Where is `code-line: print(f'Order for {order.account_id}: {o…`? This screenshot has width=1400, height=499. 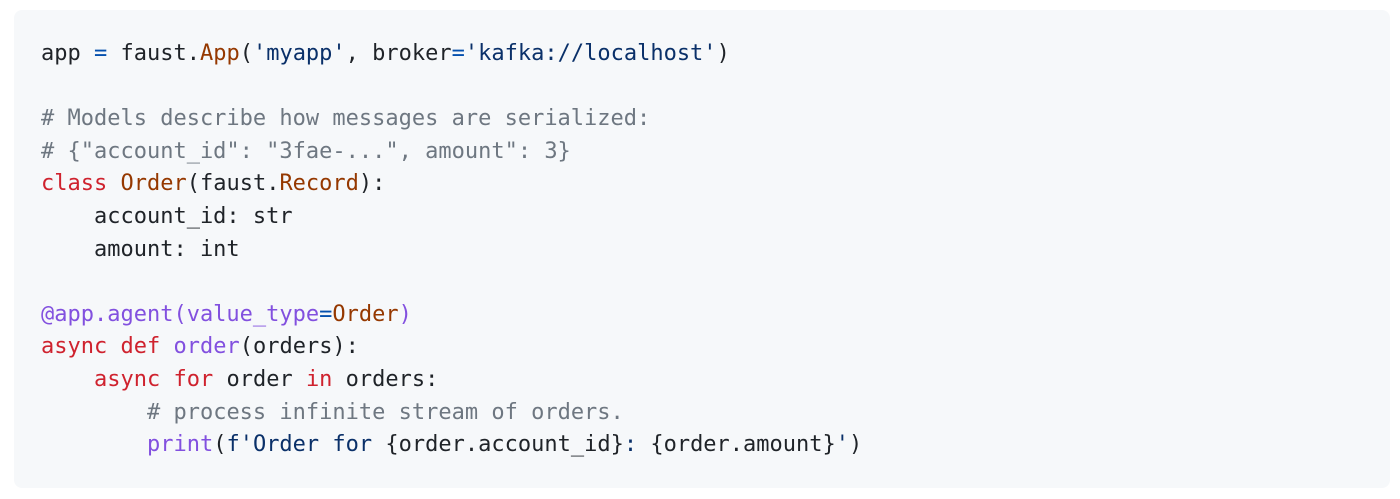
code-line: print(f'Order for {order.account_id}: {o… is located at coordinates (715, 445).